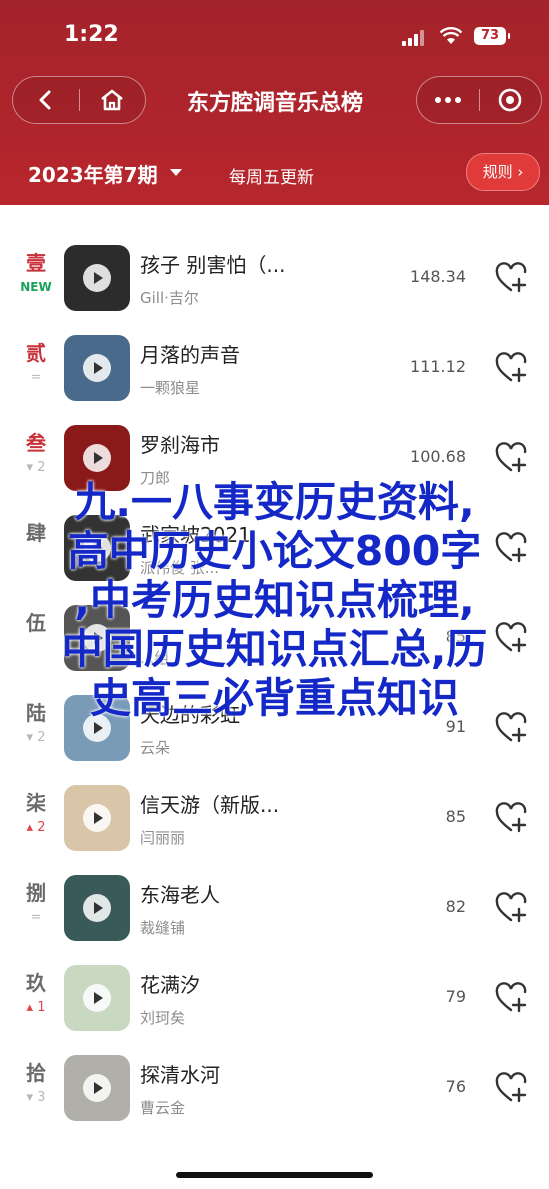 The image size is (549, 1189). What do you see at coordinates (163, 838) in the screenshot?
I see `artist-name: 闫丽丽` at bounding box center [163, 838].